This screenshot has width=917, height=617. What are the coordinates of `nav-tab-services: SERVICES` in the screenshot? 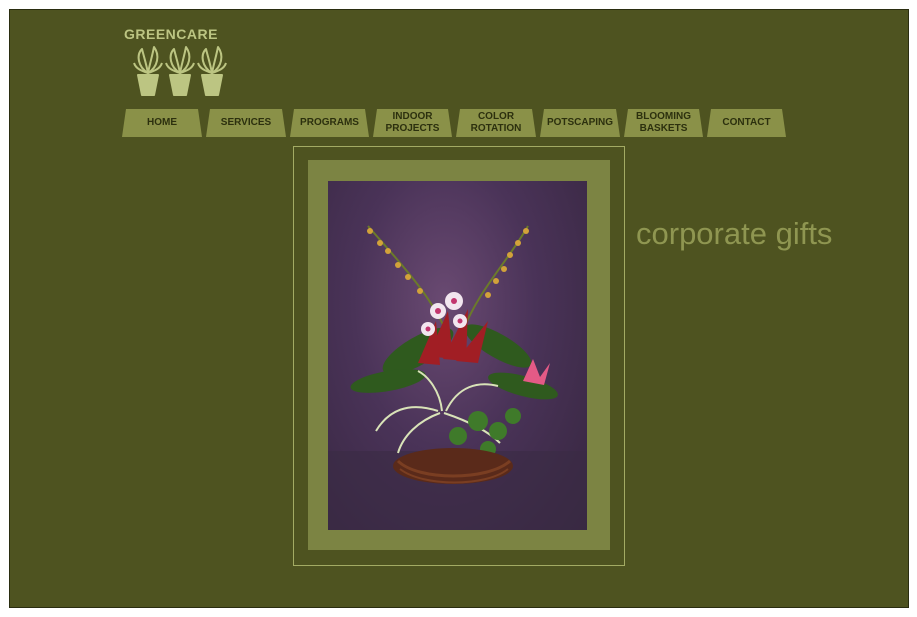 It's located at (246, 123).